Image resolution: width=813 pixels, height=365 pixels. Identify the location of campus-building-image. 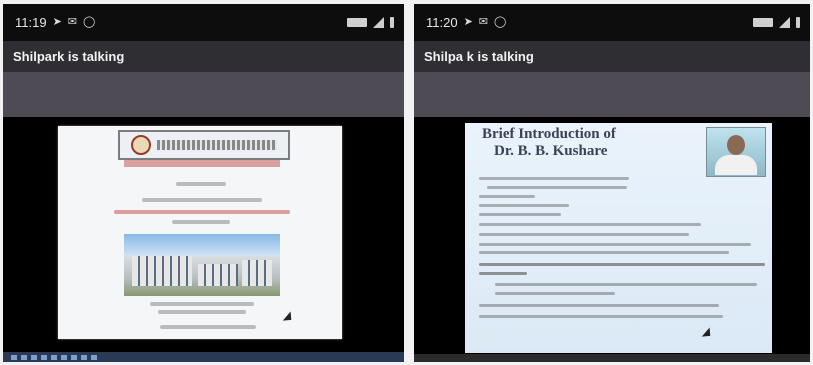
(202, 265).